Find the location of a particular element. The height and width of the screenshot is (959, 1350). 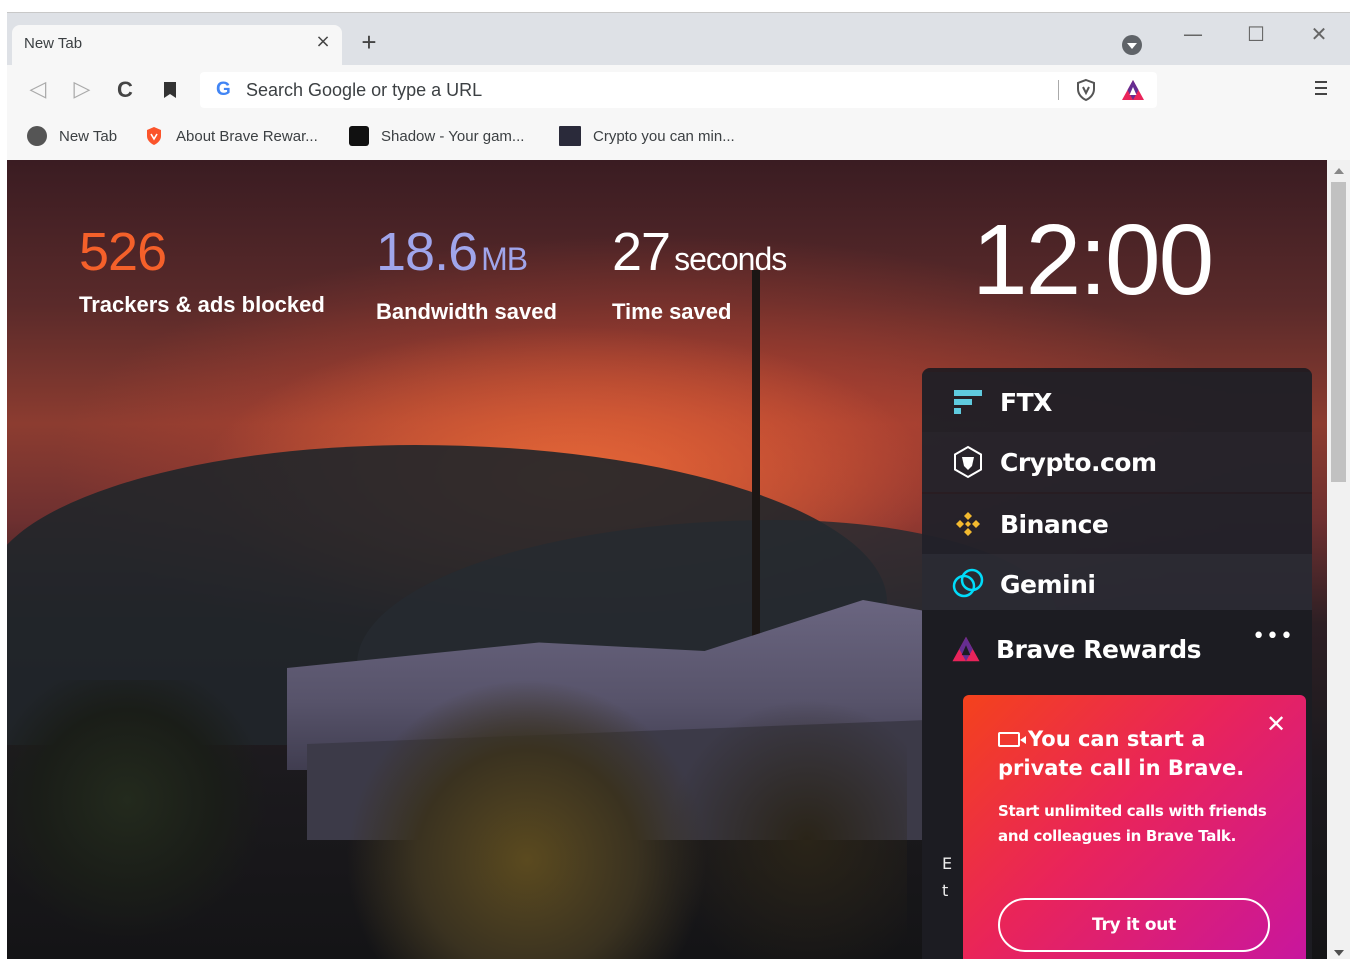

ftx-icon is located at coordinates (968, 402).